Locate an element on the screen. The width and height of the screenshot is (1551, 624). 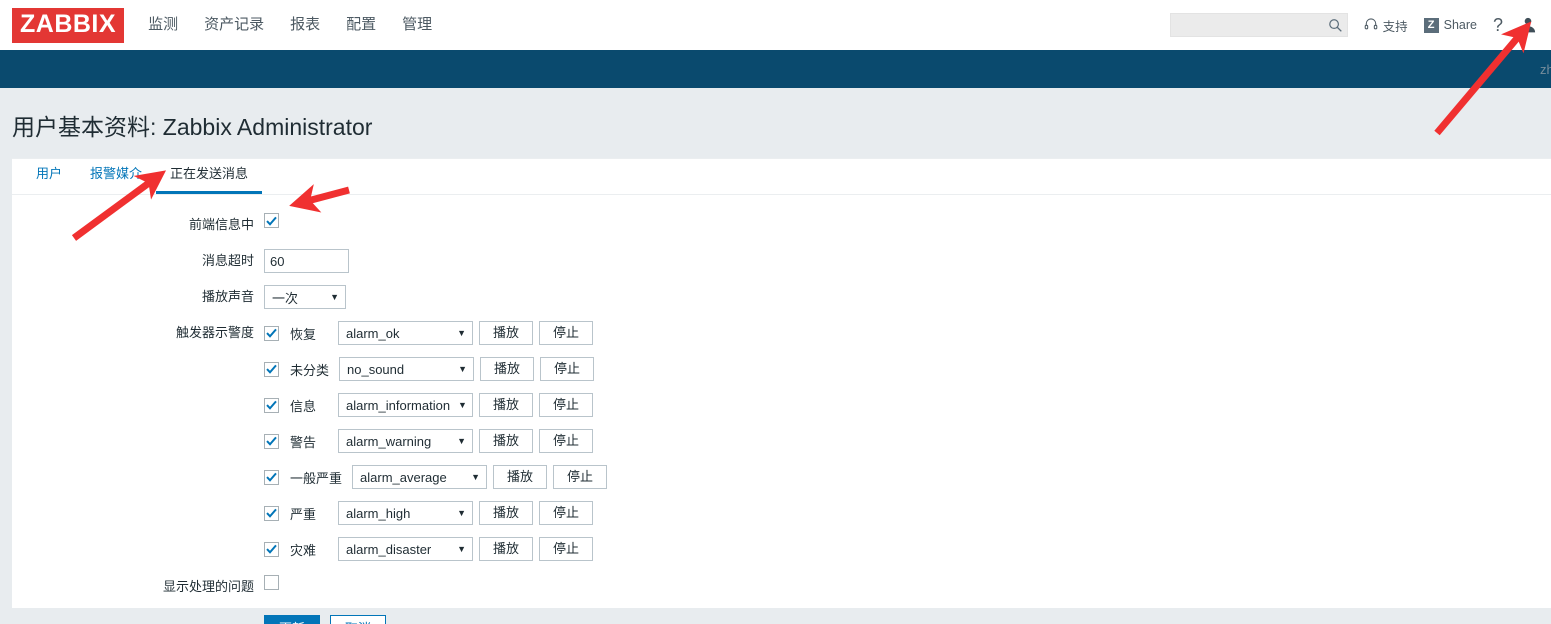
page-title: 用户基本资料: Zabbix Administrator is located at coordinates (192, 127).